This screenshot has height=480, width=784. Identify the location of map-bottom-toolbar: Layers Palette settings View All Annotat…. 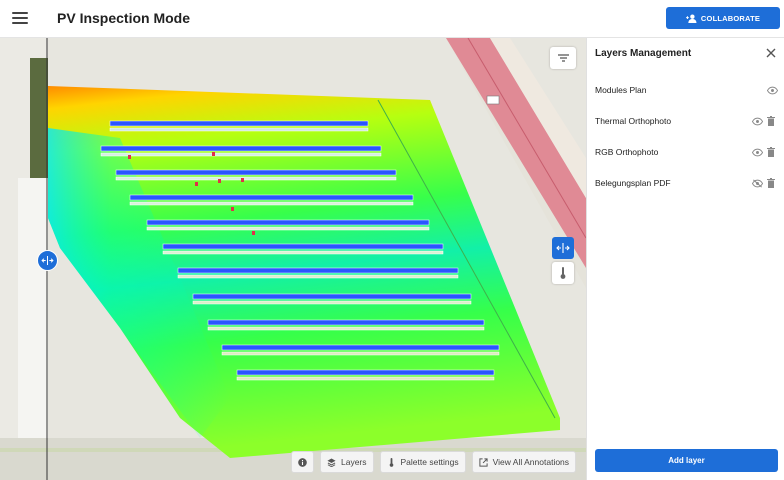
(434, 462).